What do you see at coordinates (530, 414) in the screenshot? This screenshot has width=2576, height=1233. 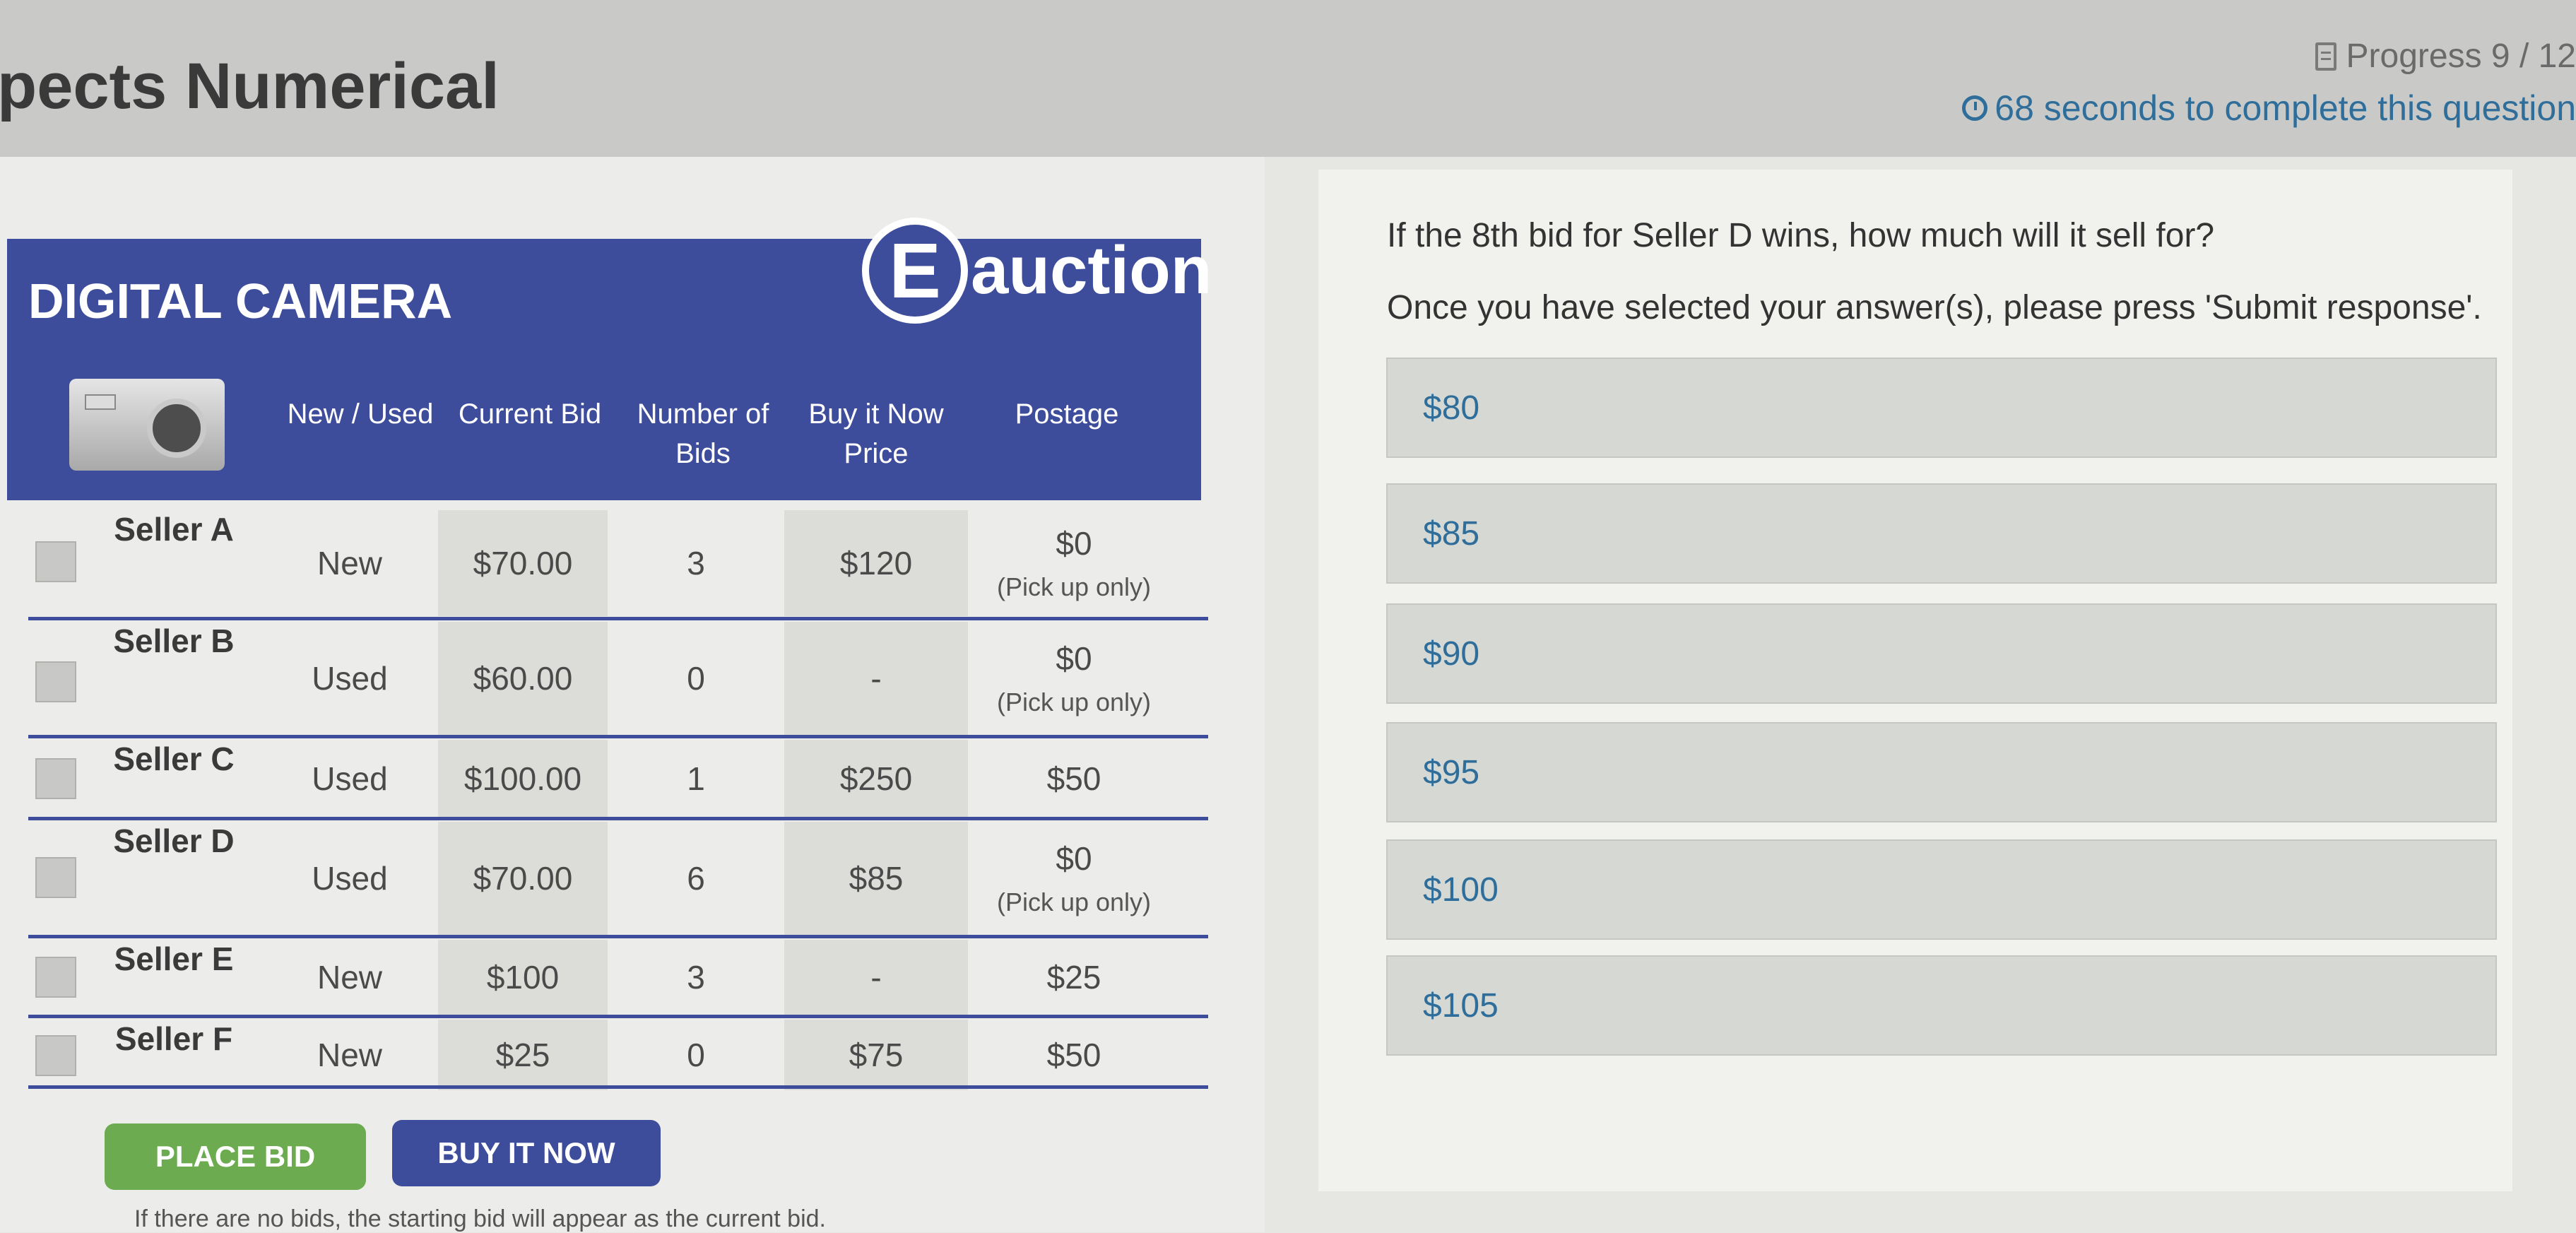 I see `column-header-current-bid: Current Bid` at bounding box center [530, 414].